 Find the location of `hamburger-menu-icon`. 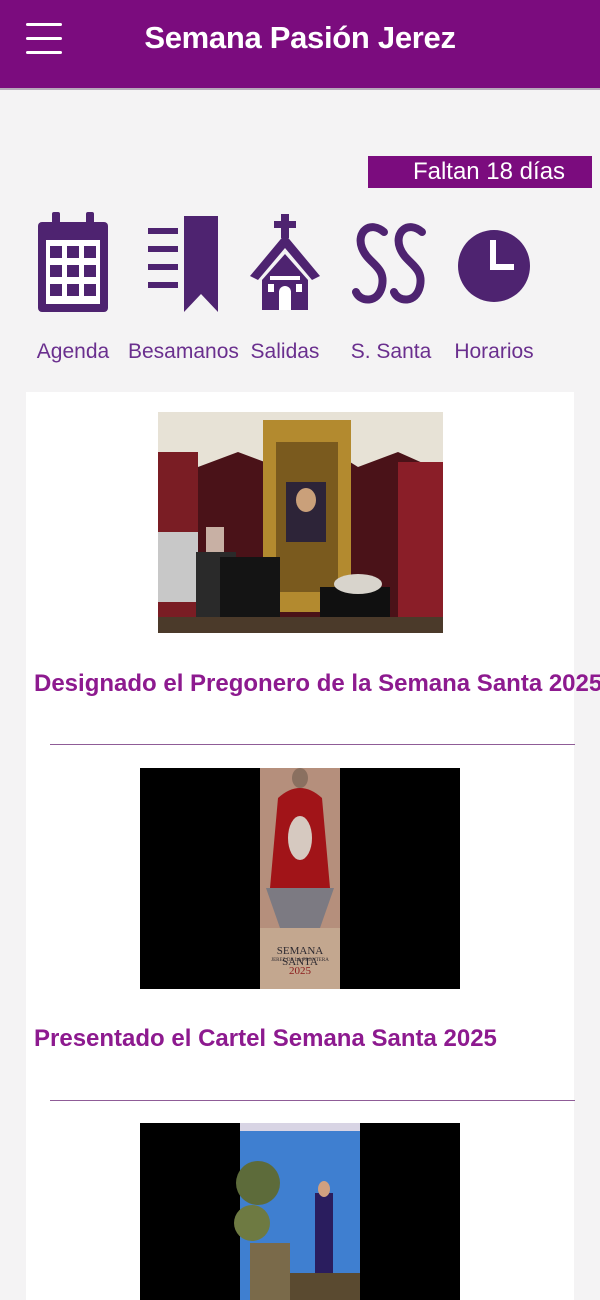

hamburger-menu-icon is located at coordinates (44, 39).